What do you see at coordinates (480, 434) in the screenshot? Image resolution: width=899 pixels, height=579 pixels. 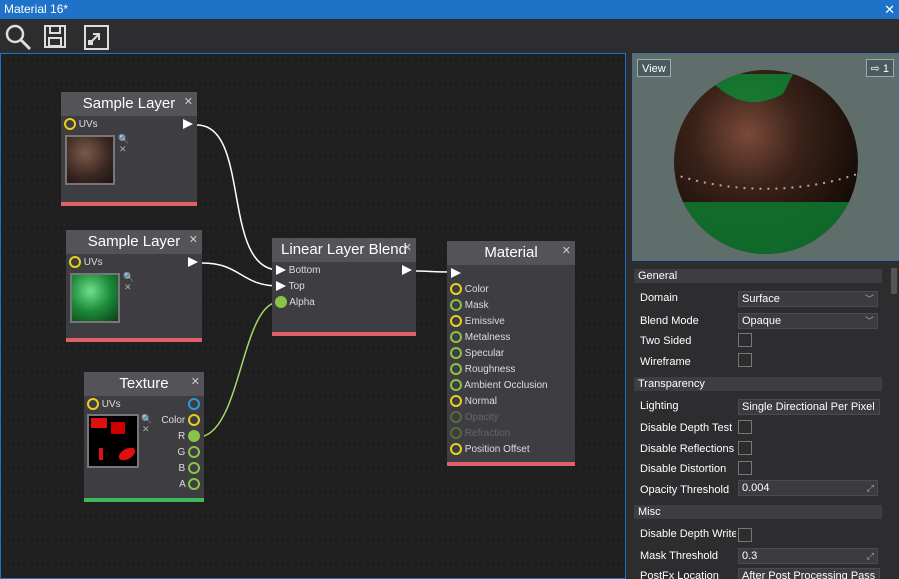 I see `refraction-input-pin: Refraction` at bounding box center [480, 434].